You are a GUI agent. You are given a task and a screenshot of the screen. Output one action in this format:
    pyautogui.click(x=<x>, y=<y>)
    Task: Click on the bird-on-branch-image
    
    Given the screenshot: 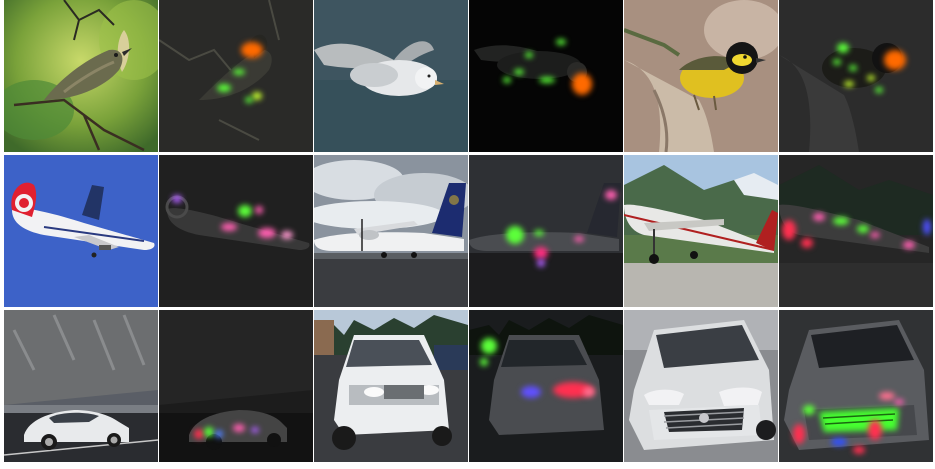 What is the action you would take?
    pyautogui.click(x=81, y=76)
    